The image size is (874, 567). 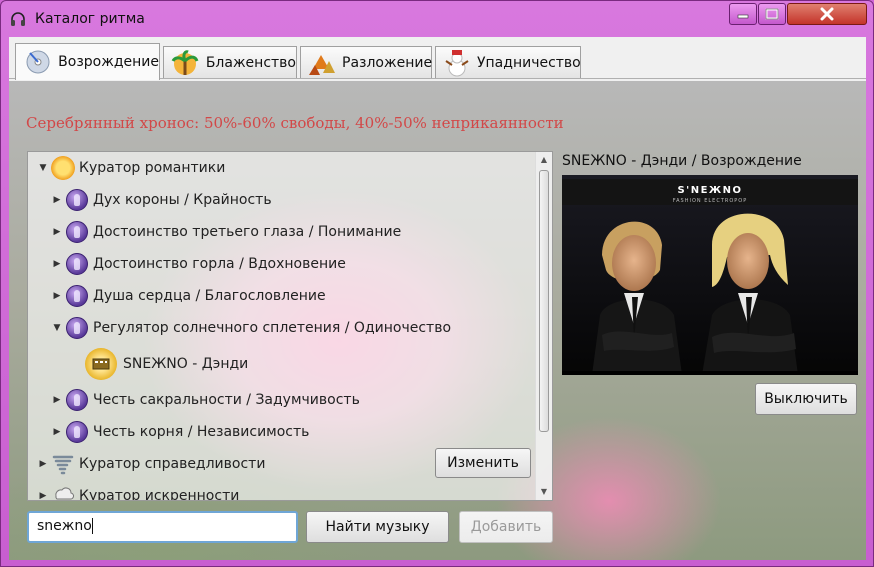 I want to click on tree-item-track: SNEЖNO - Дэнди, so click(x=166, y=364).